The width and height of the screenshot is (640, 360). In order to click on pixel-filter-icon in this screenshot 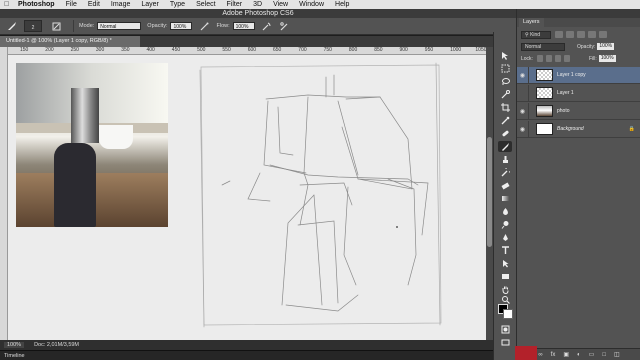, I will do `click(559, 34)`.